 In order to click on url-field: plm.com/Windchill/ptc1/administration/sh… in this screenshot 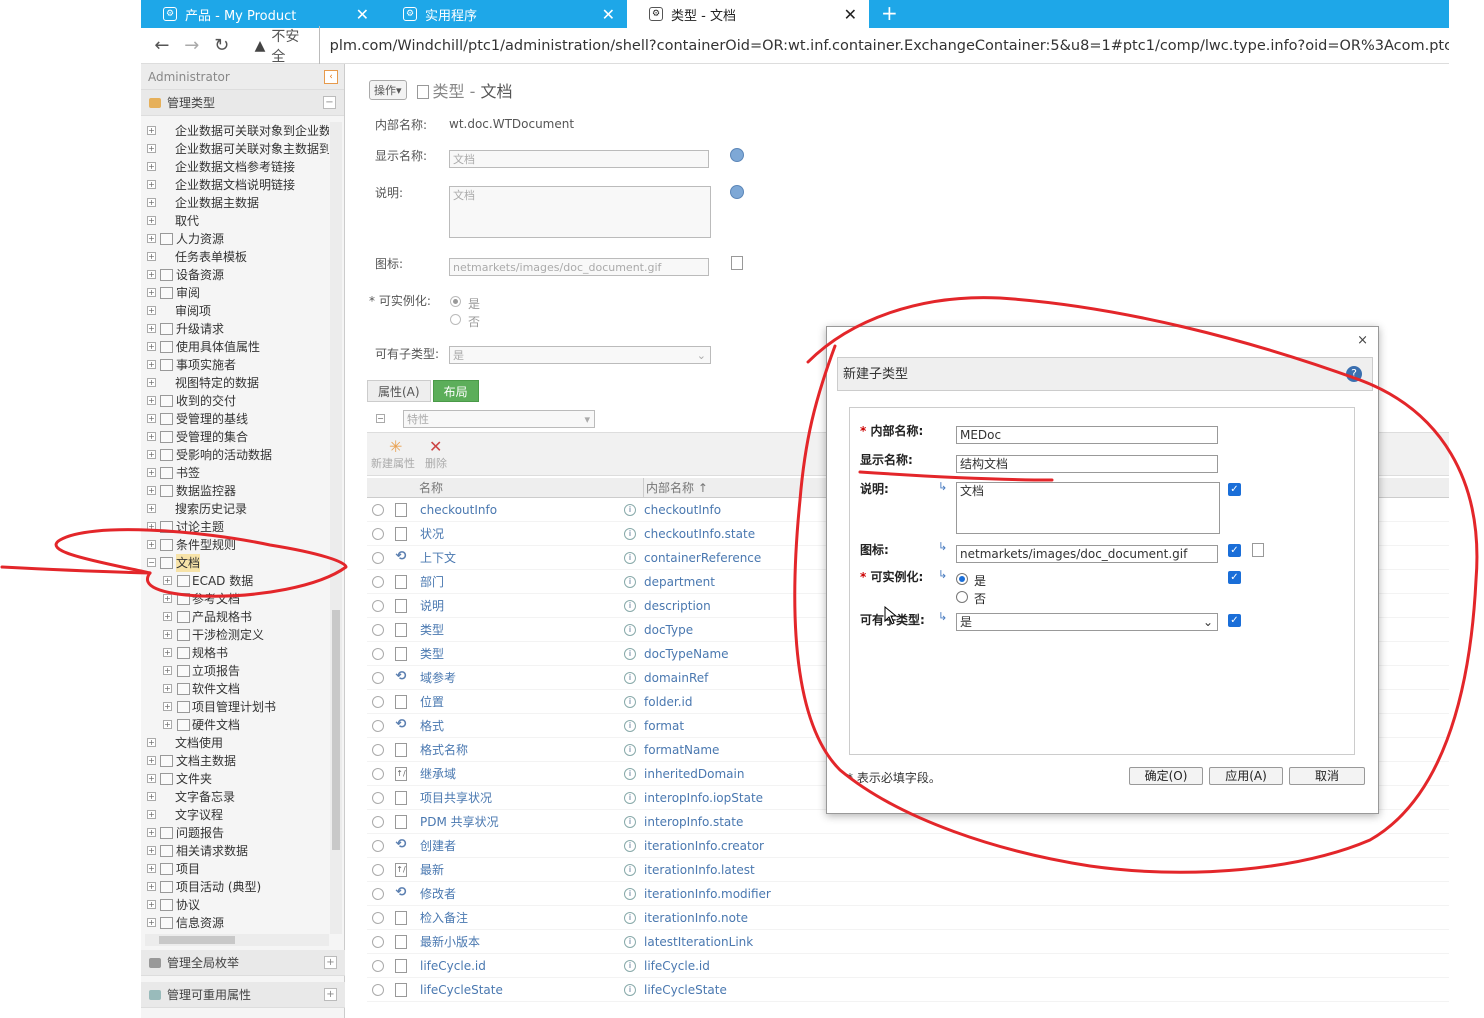, I will do `click(889, 46)`.